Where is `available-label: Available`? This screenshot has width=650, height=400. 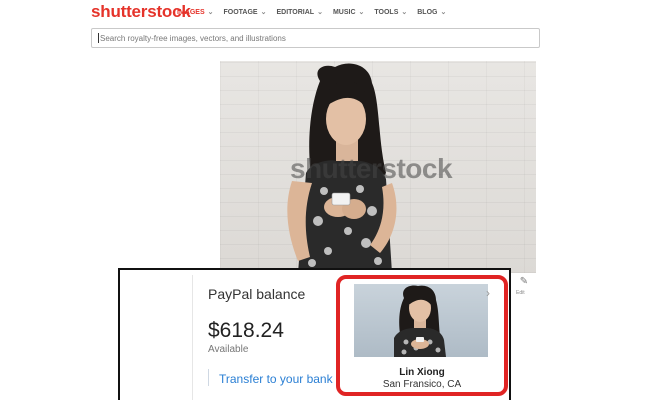
available-label: Available is located at coordinates (228, 349).